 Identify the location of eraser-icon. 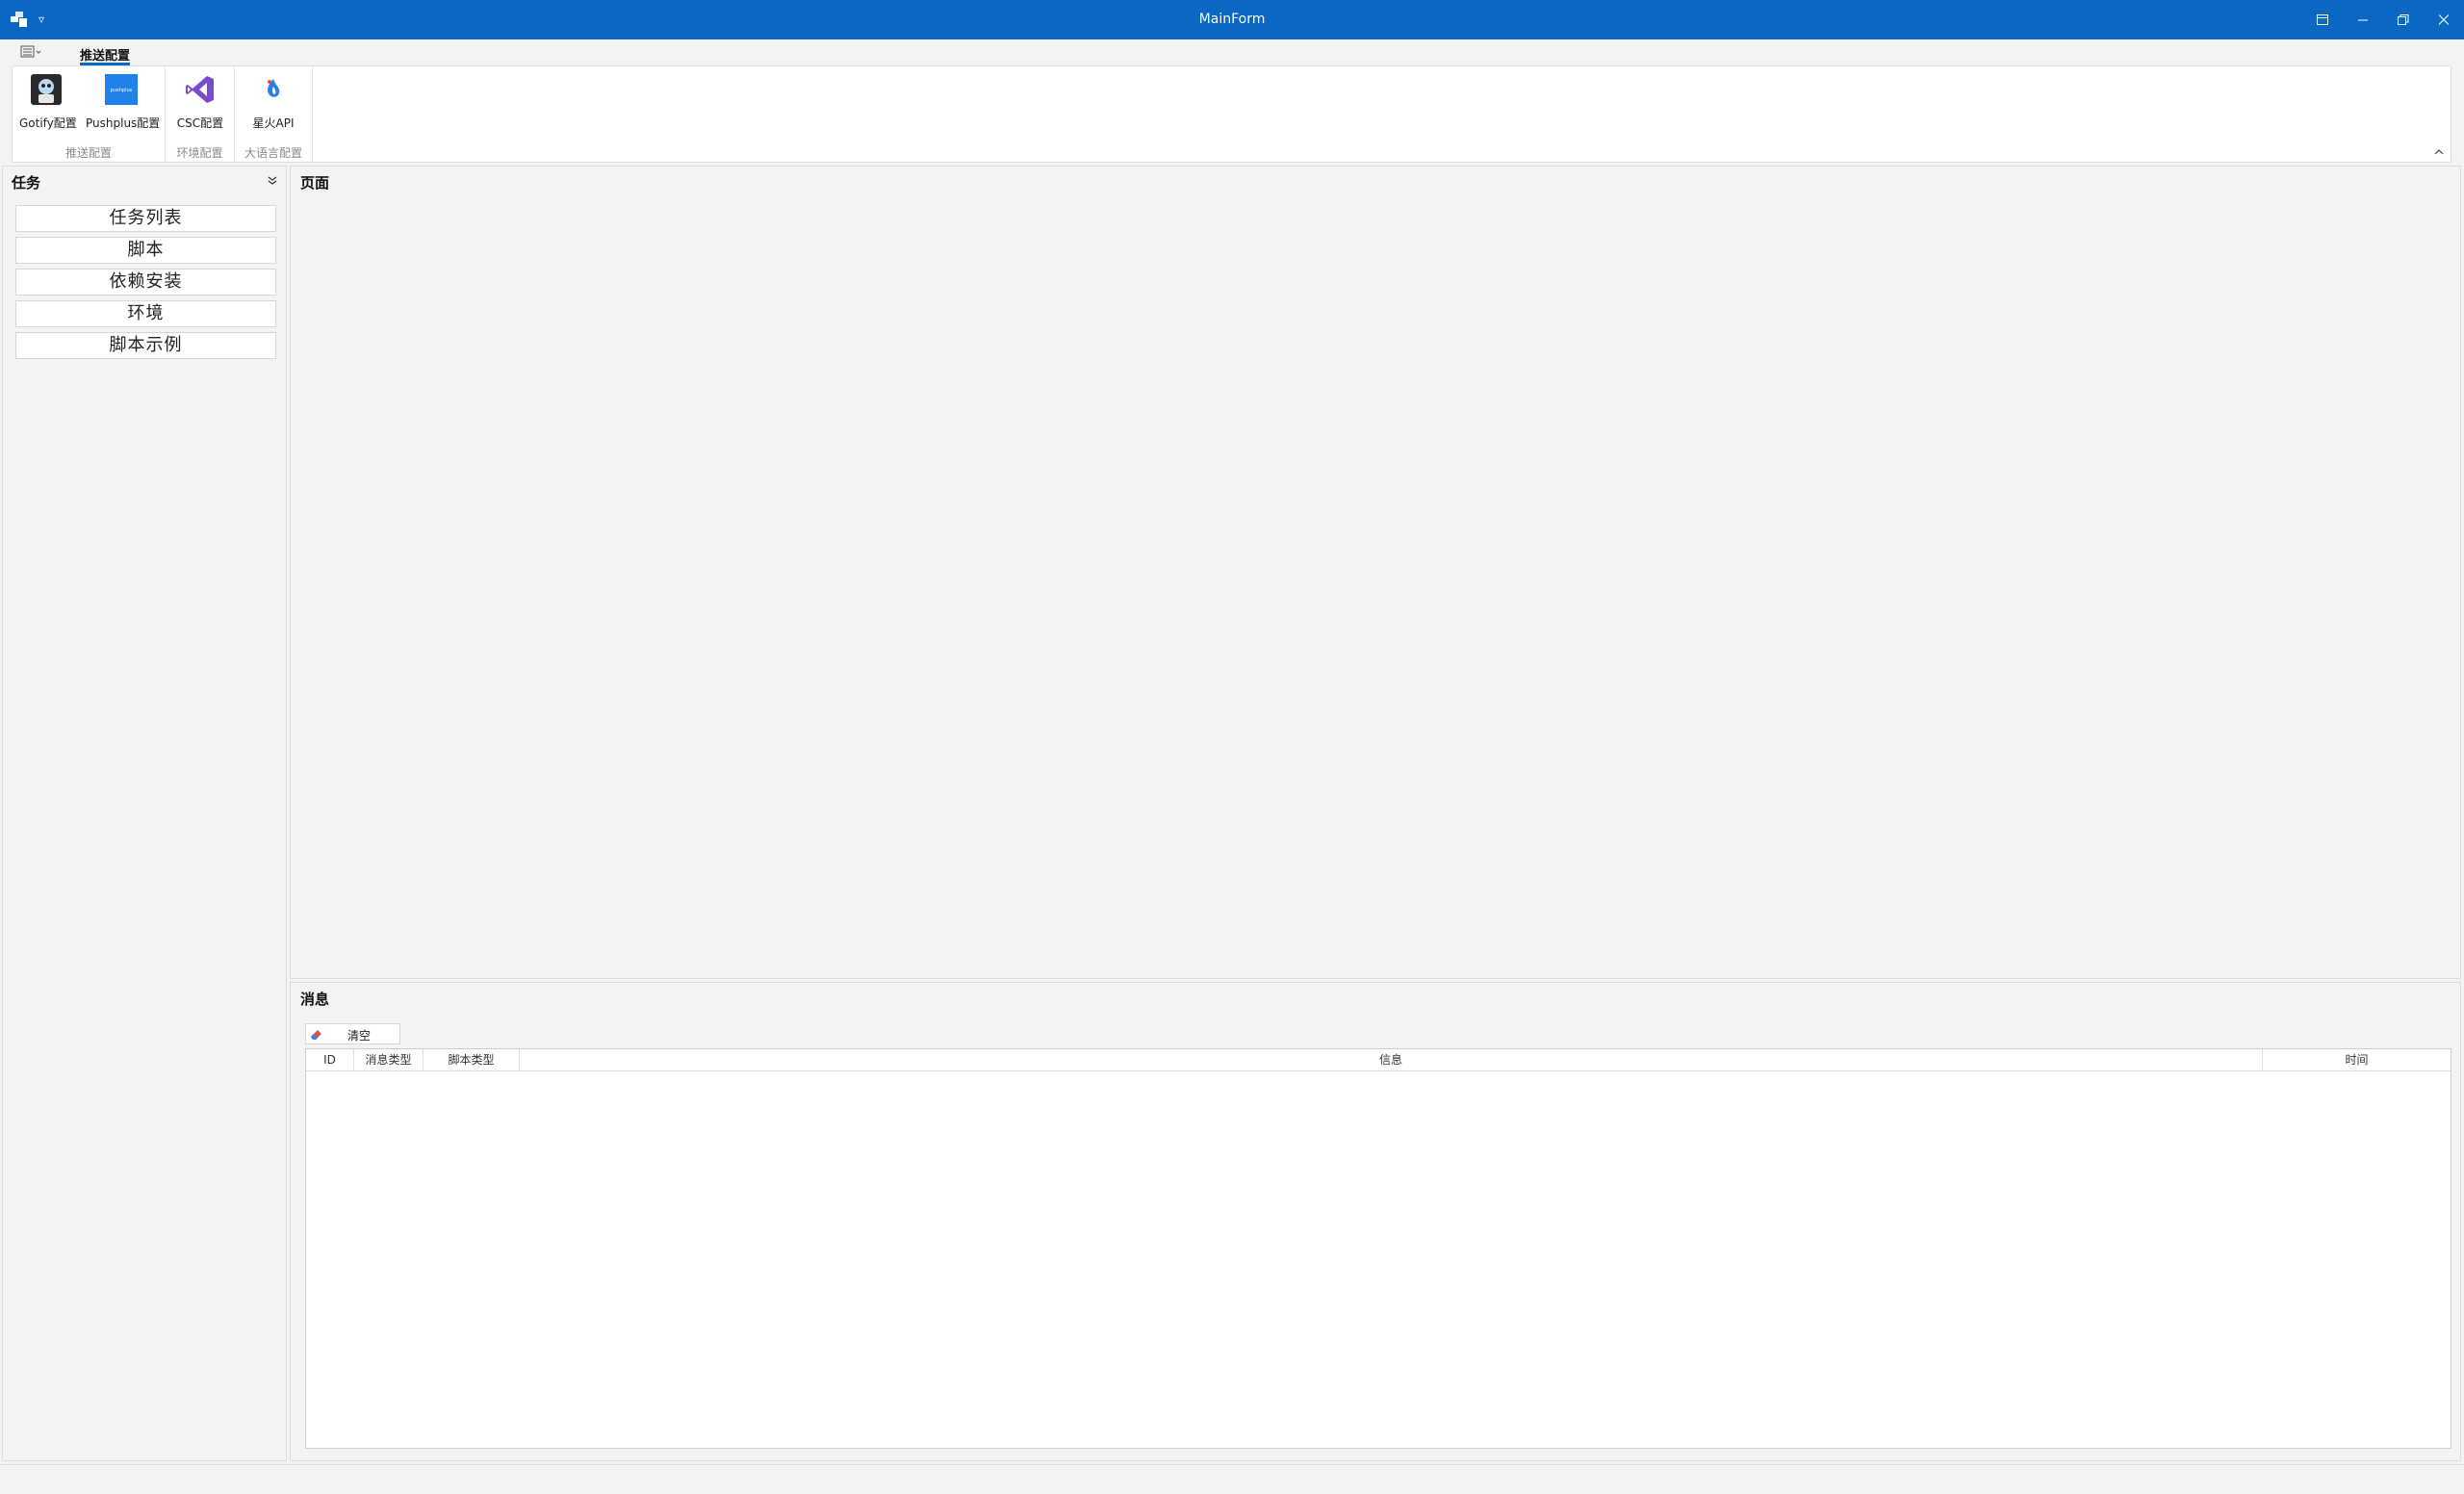
(316, 1035).